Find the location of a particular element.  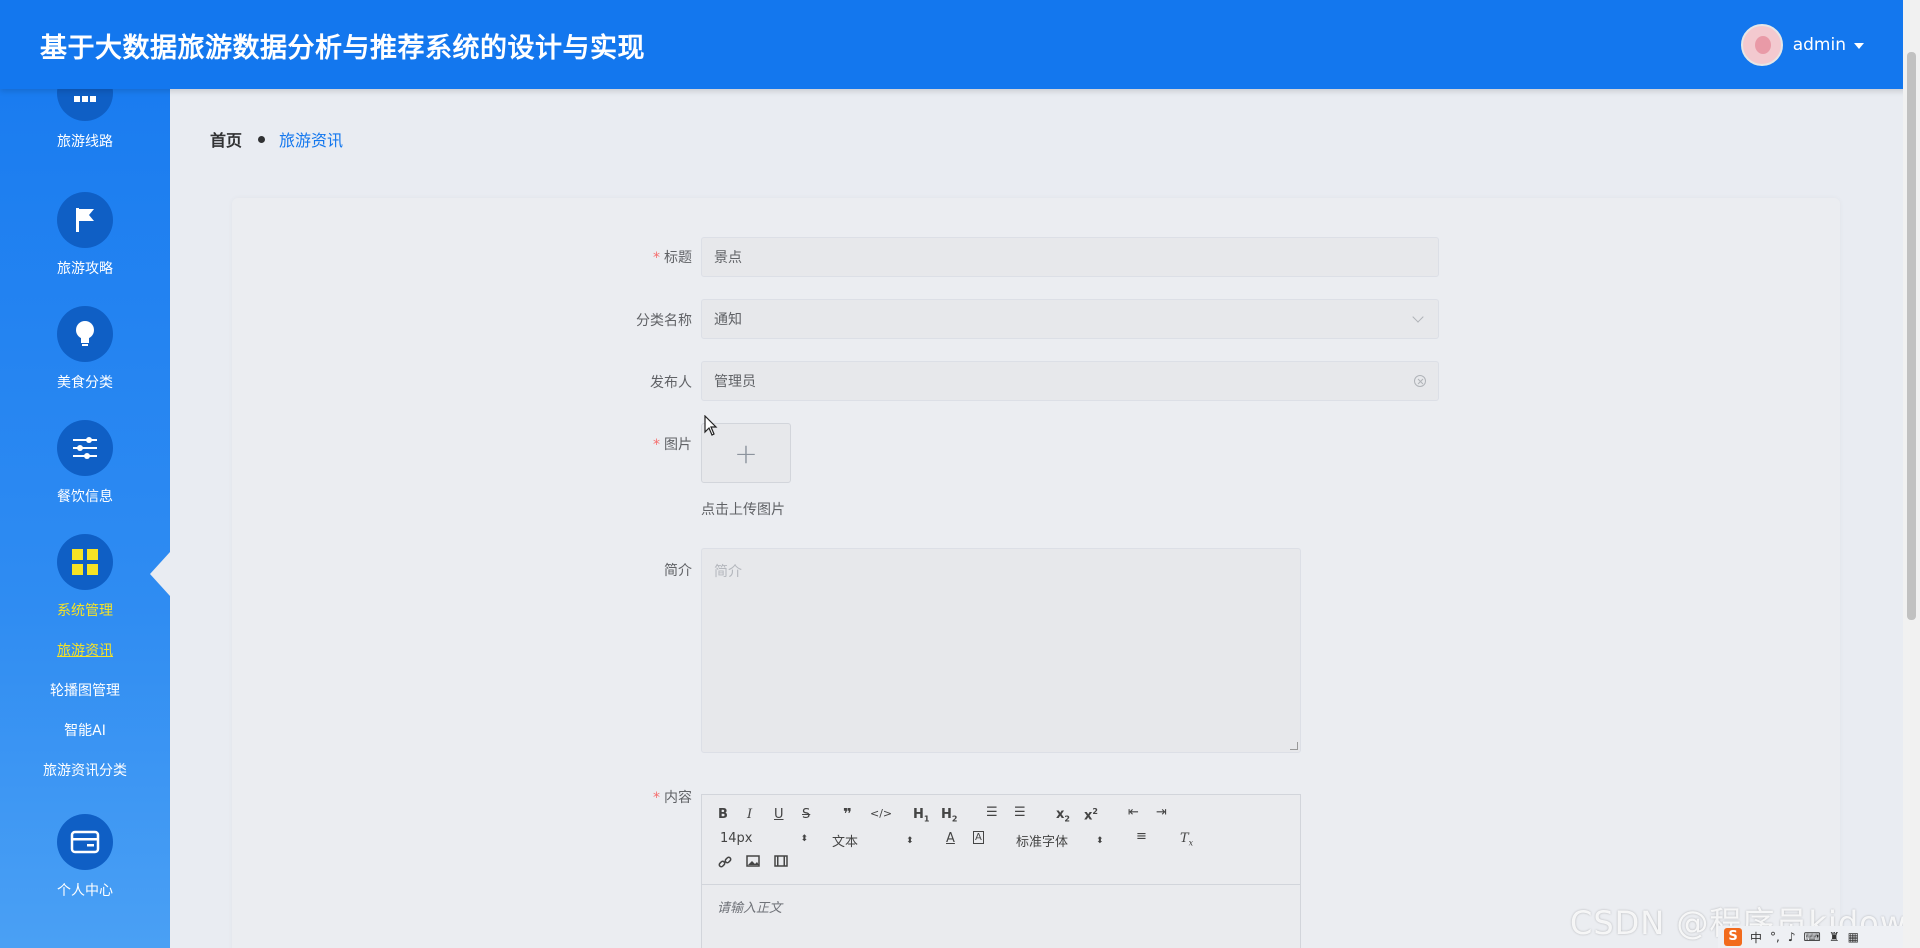

lightbulb-icon is located at coordinates (85, 334).